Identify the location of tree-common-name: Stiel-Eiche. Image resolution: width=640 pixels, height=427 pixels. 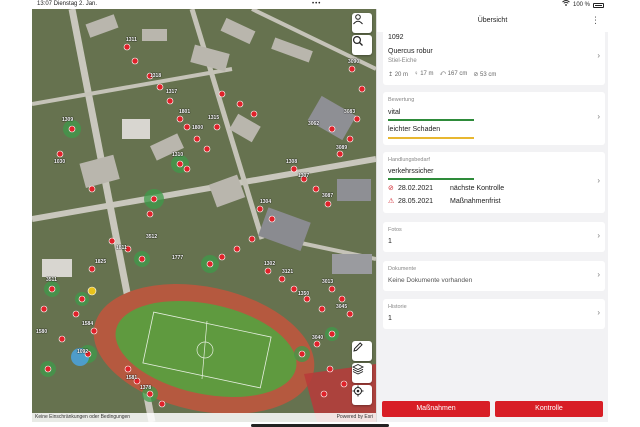
(402, 61).